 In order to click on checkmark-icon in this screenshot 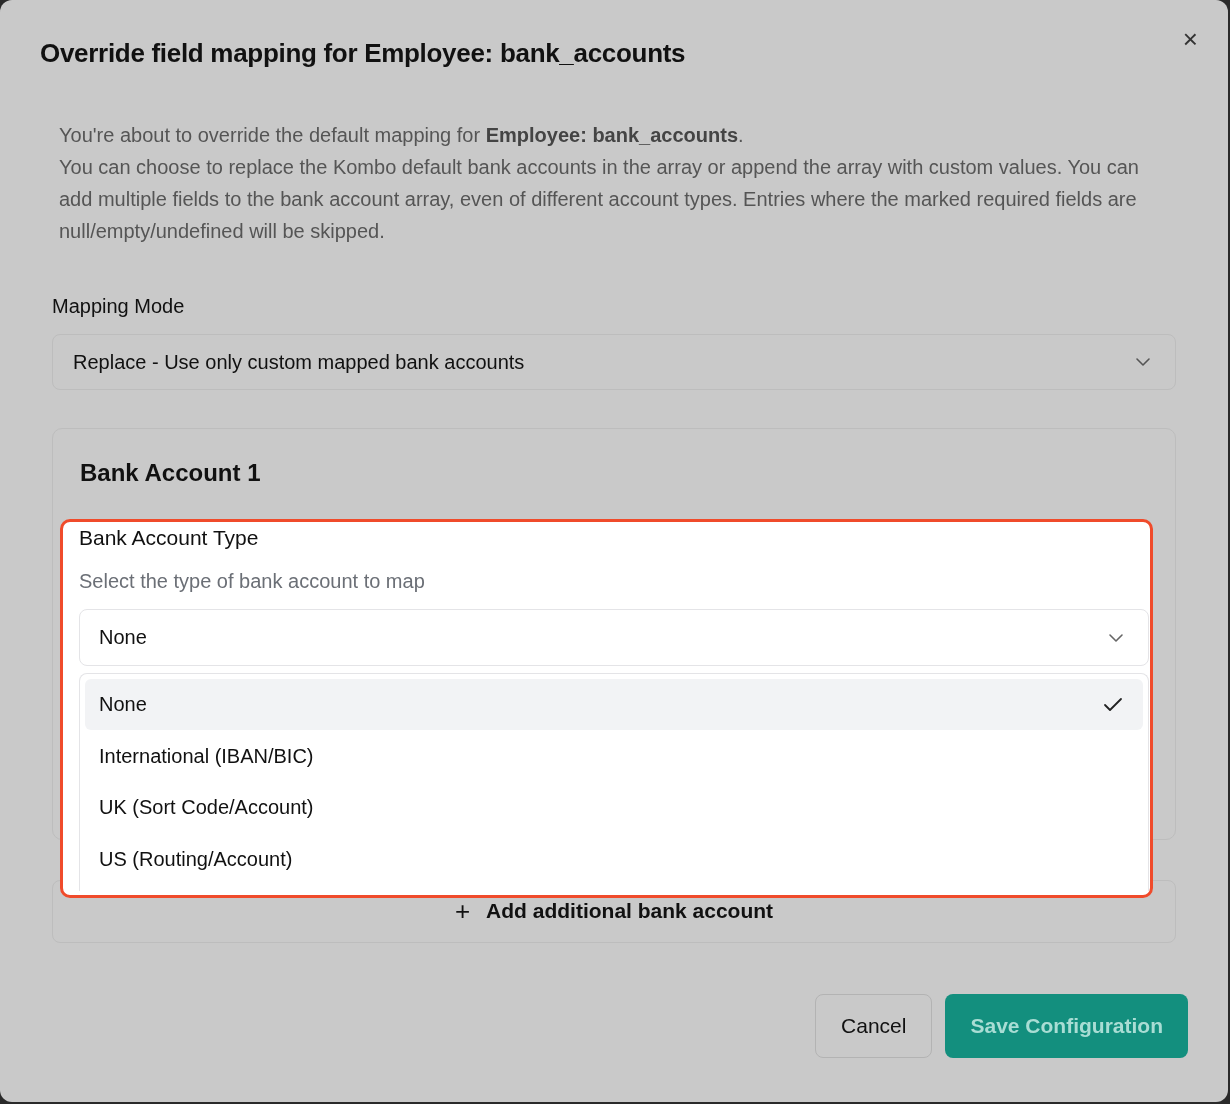, I will do `click(1113, 704)`.